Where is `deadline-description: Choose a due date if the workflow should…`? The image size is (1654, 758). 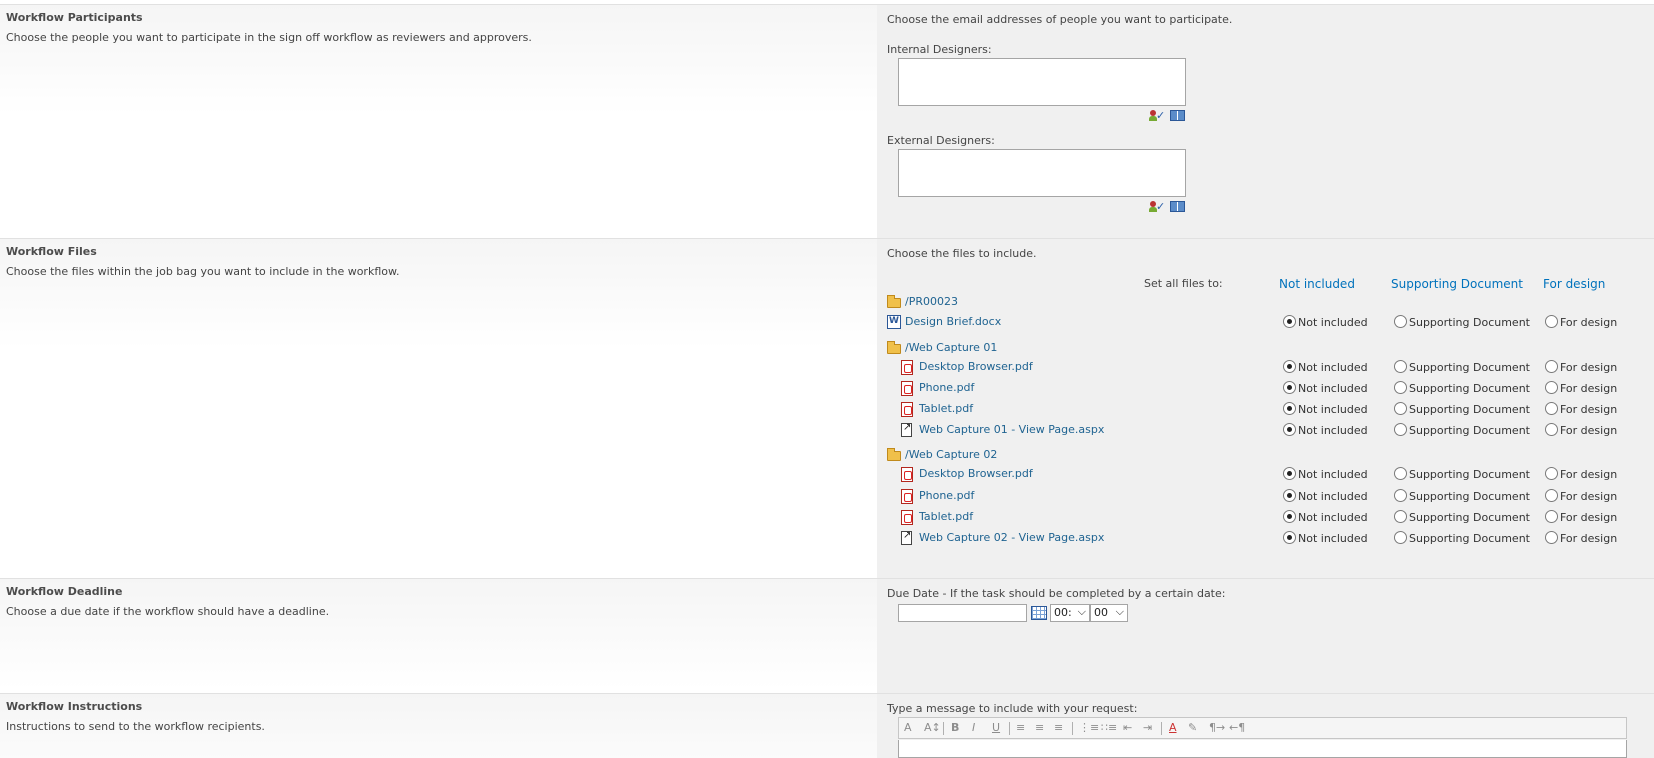
deadline-description: Choose a due date if the workflow should… is located at coordinates (168, 611).